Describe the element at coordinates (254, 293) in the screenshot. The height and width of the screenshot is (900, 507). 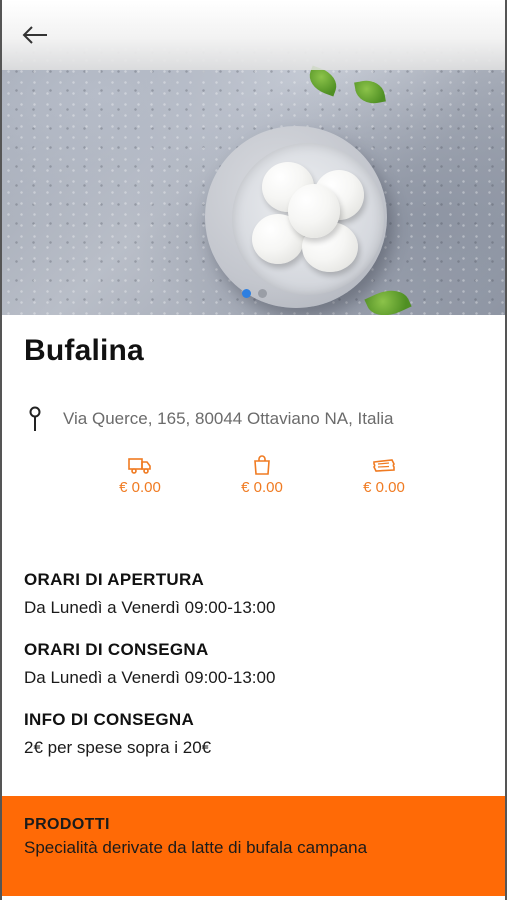
I see `carousel-indicator` at that location.